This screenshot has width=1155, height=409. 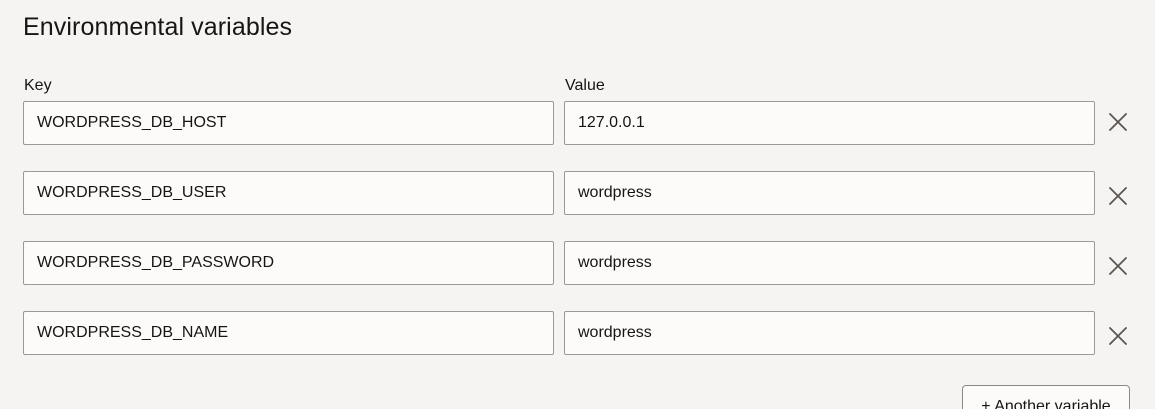 What do you see at coordinates (158, 27) in the screenshot?
I see `section-title: Environmental variables` at bounding box center [158, 27].